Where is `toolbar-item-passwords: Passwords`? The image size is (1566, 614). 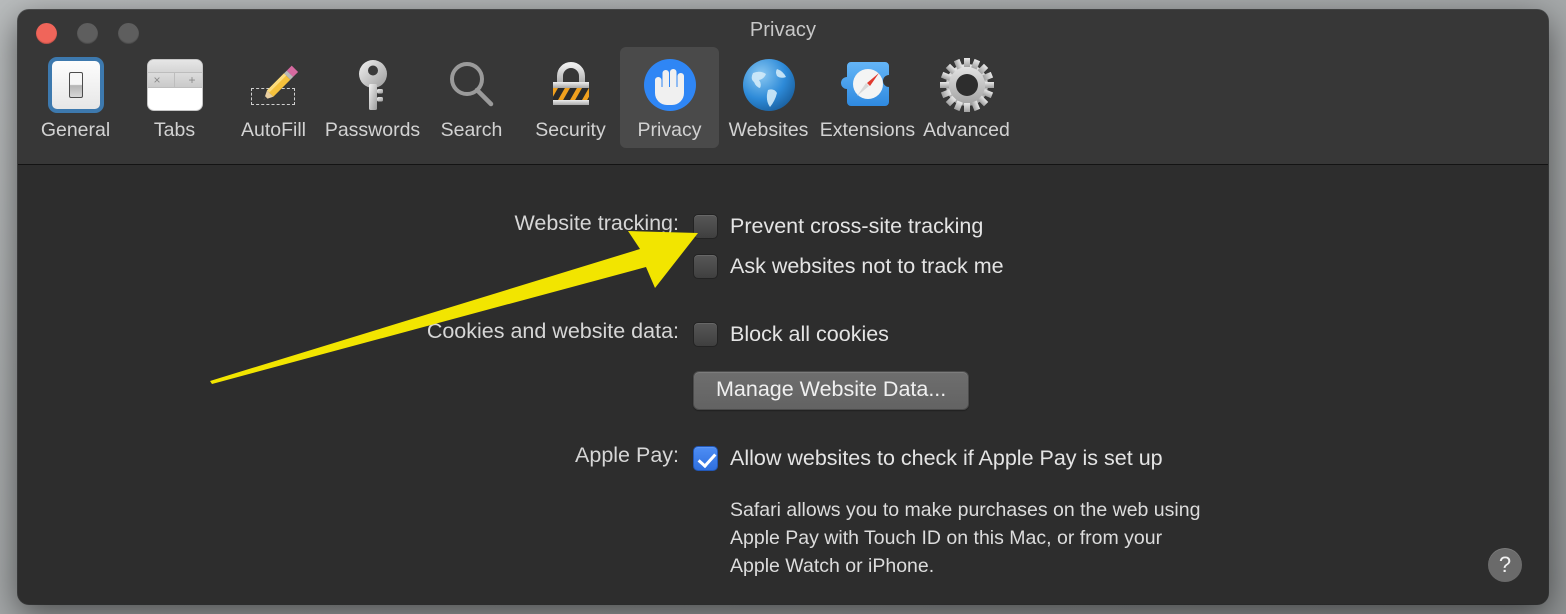 toolbar-item-passwords: Passwords is located at coordinates (372, 97).